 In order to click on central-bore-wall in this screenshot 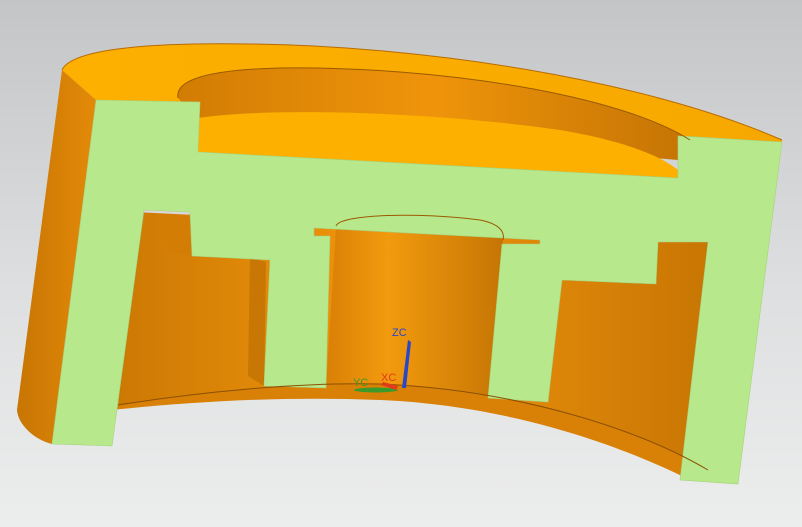, I will do `click(415, 306)`.